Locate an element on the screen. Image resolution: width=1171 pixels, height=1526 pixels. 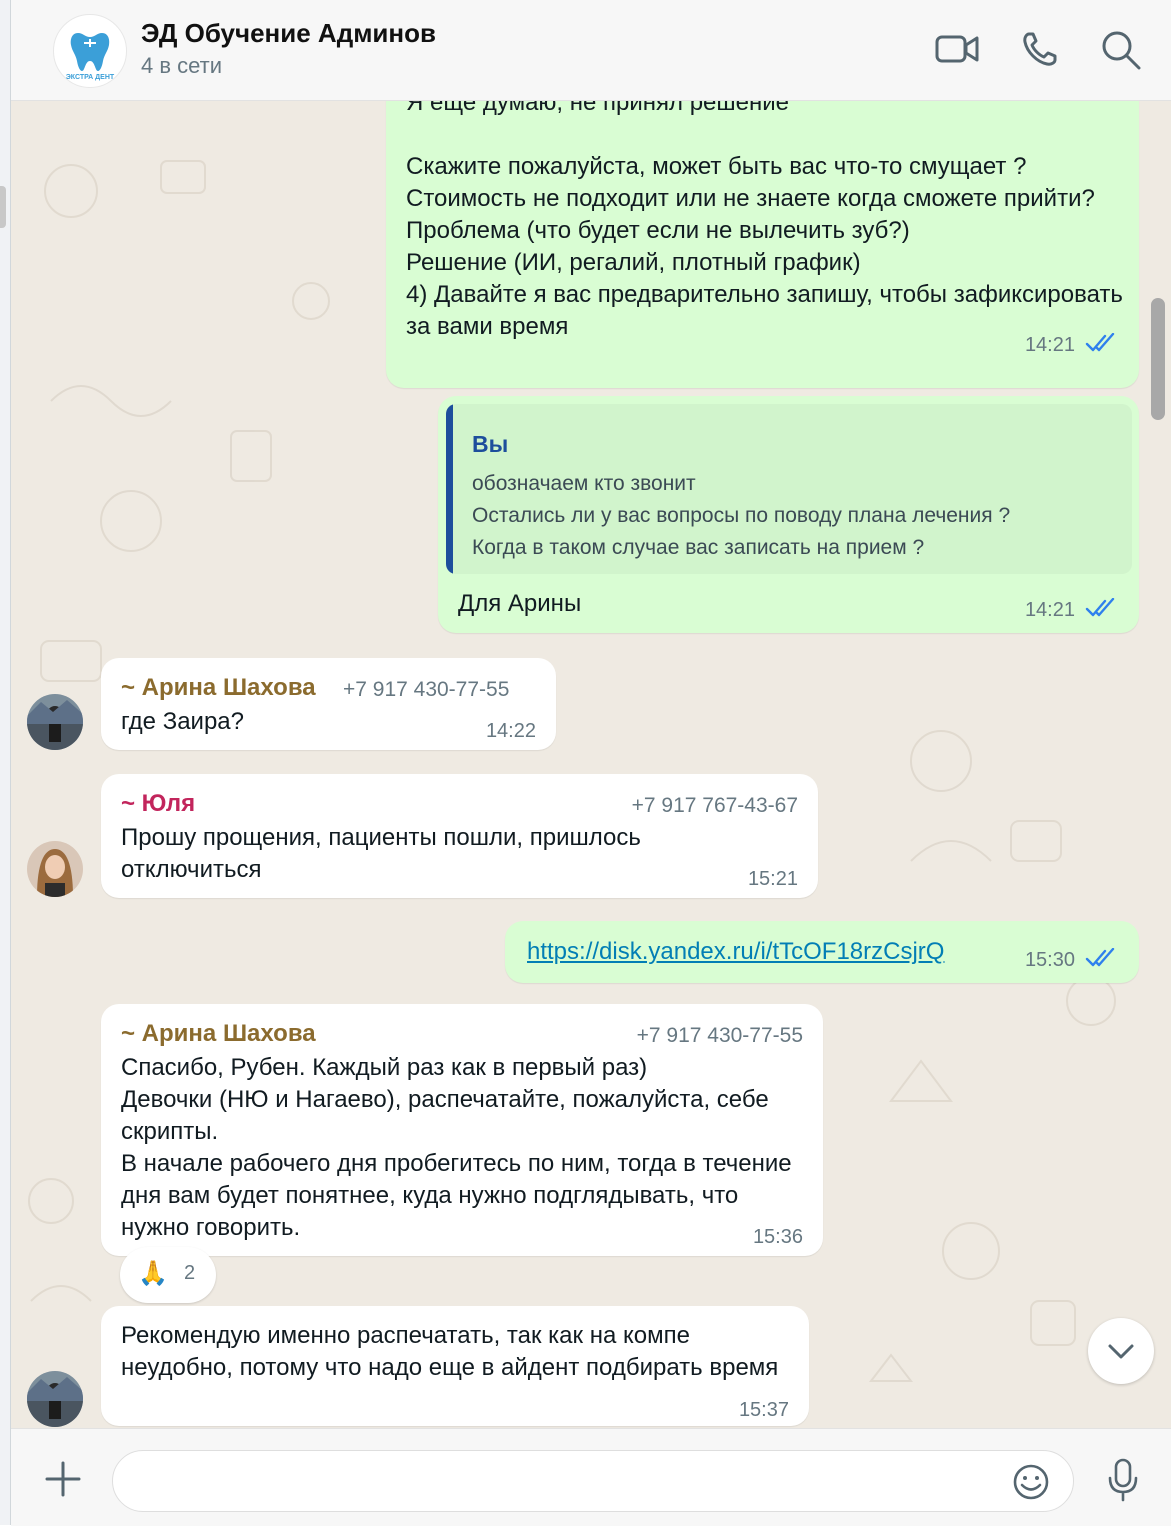
message-text-partial: Я еще думаю, не принял решение is located at coordinates (598, 108).